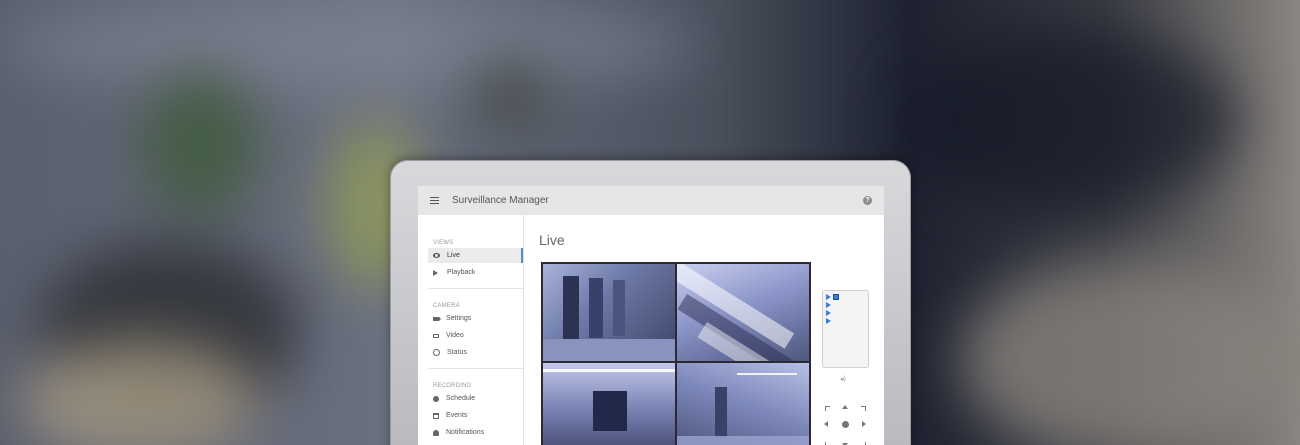  I want to click on pan-up-button, so click(845, 407).